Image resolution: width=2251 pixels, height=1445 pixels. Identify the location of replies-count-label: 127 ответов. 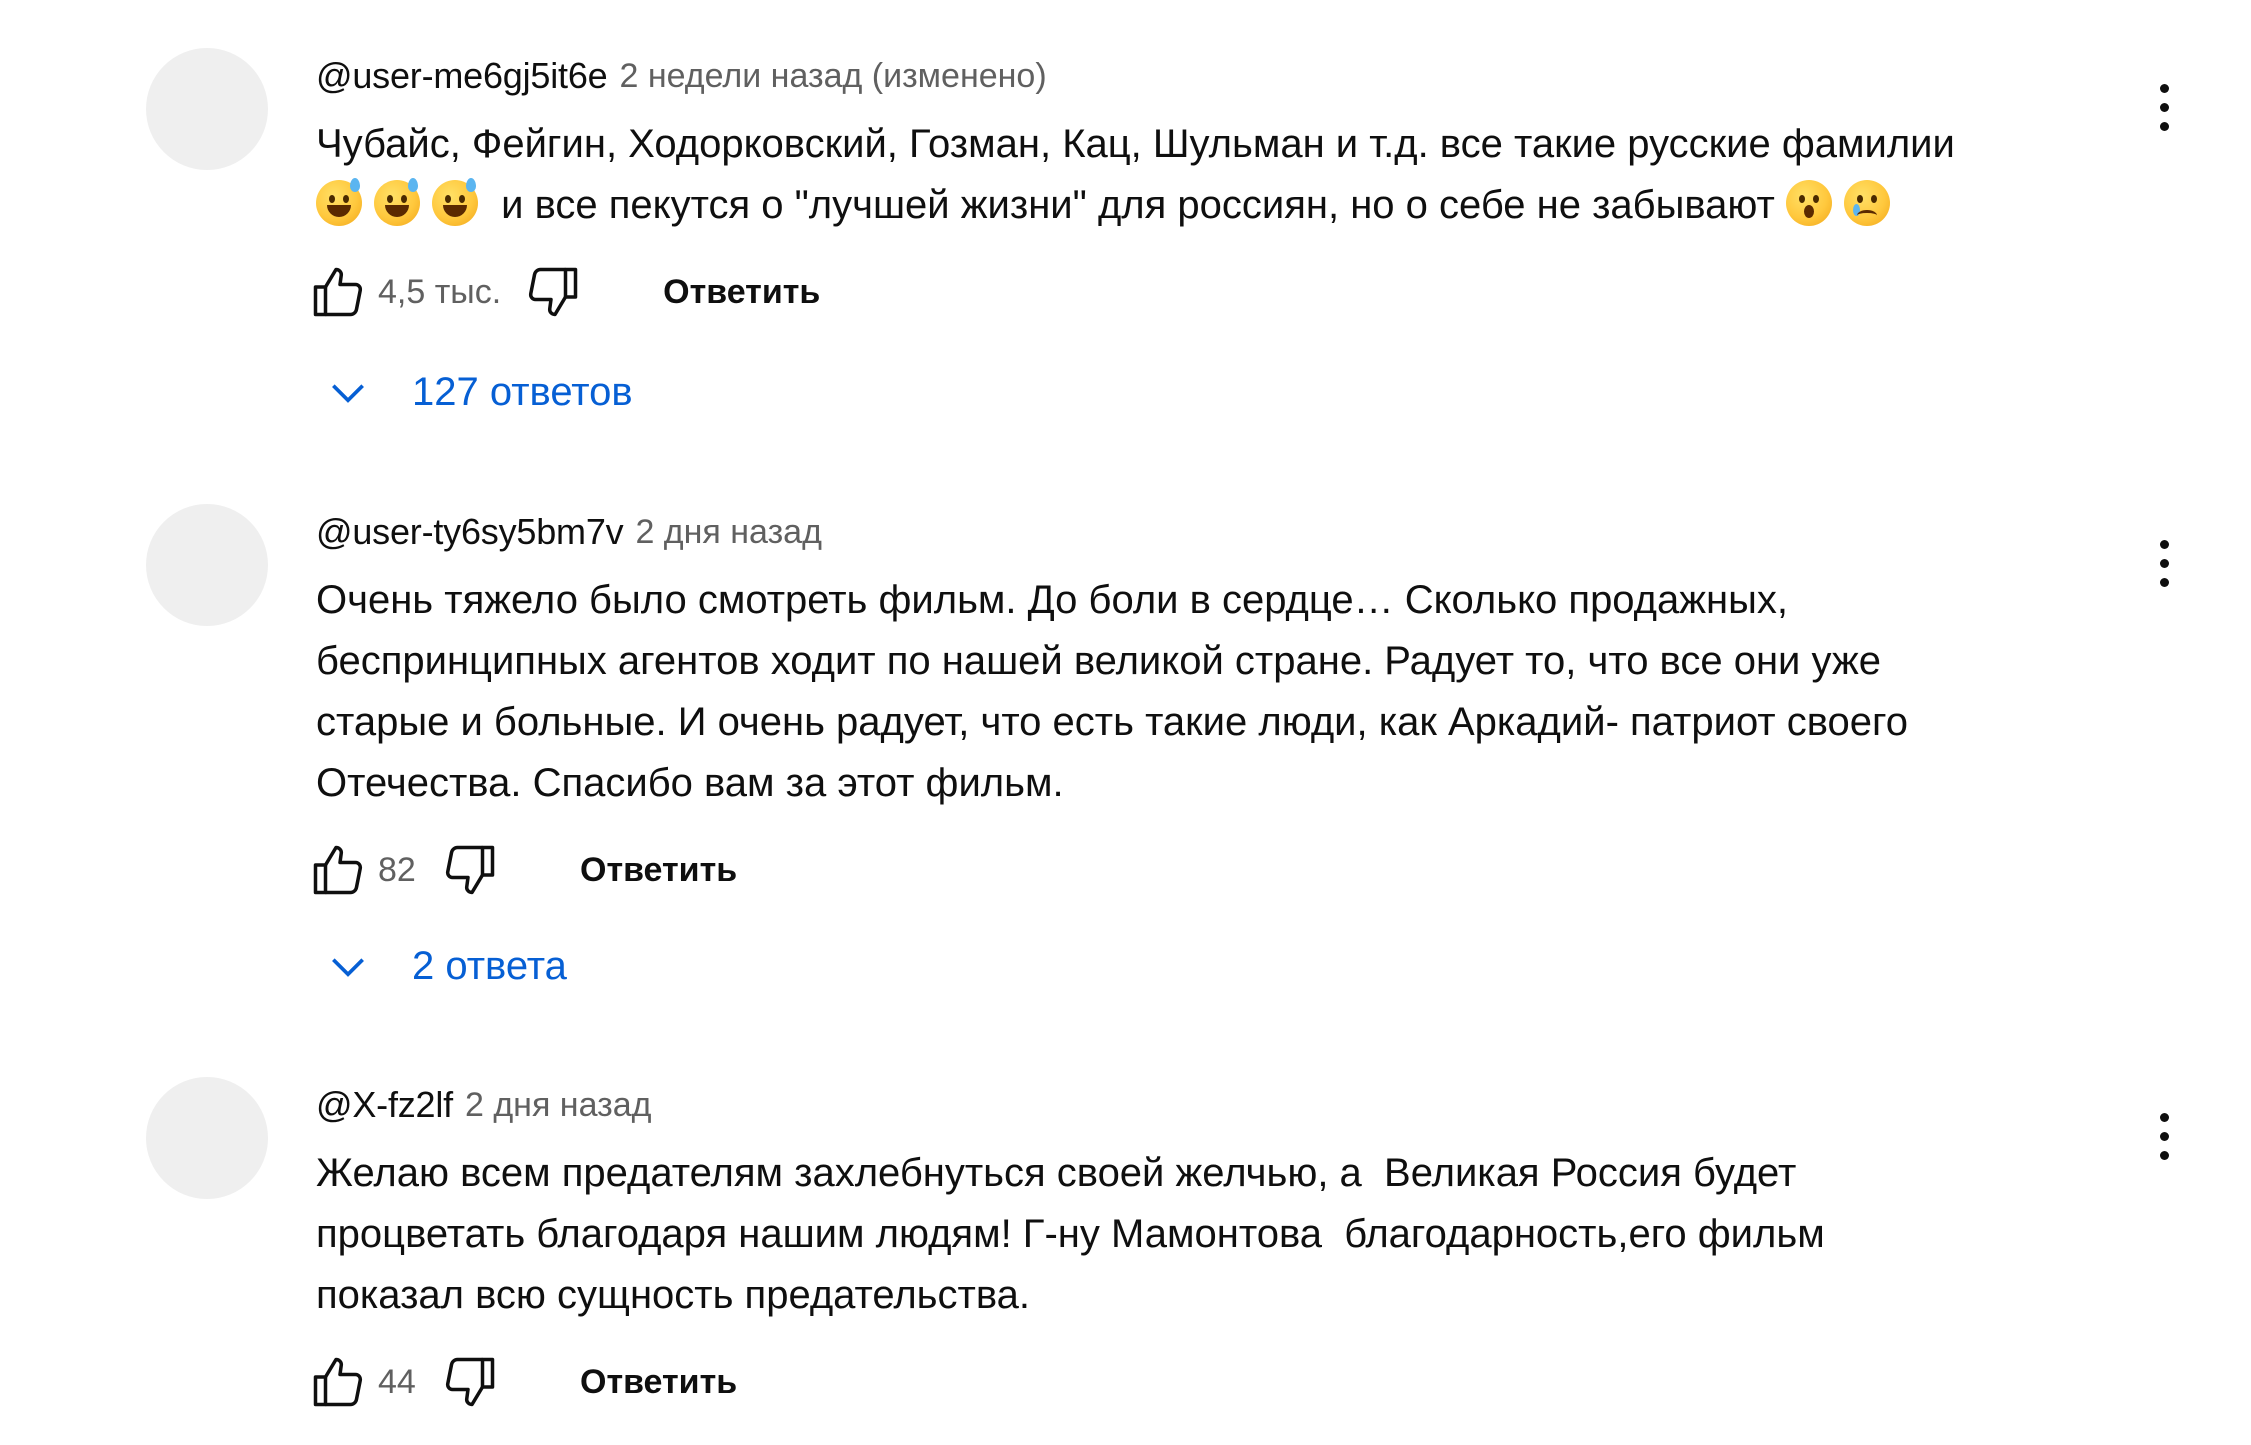
(522, 392).